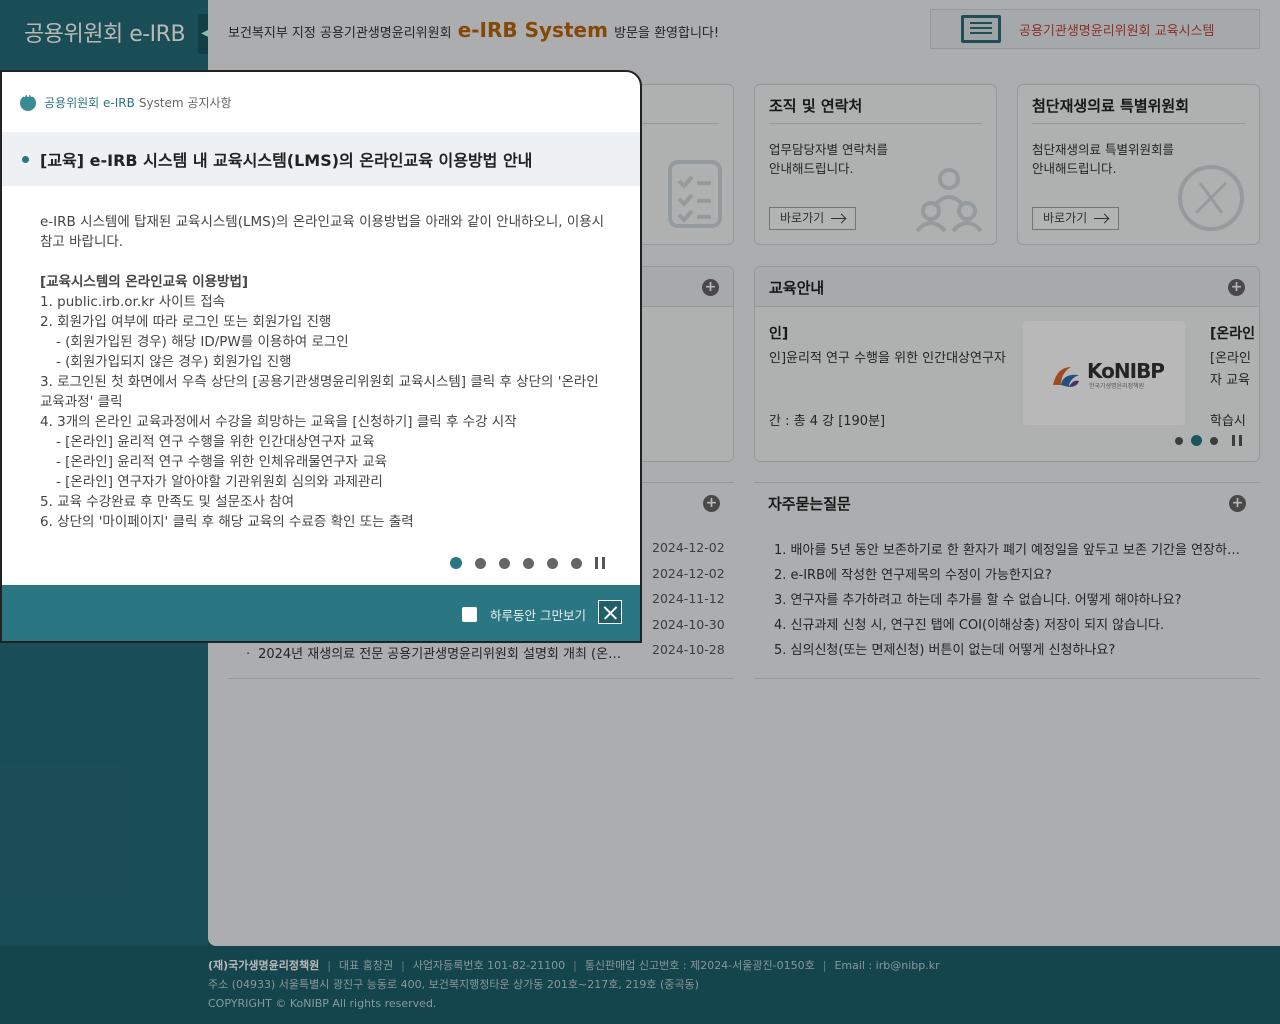 The height and width of the screenshot is (1024, 1280). Describe the element at coordinates (456, 563) in the screenshot. I see `pager-dot-active` at that location.